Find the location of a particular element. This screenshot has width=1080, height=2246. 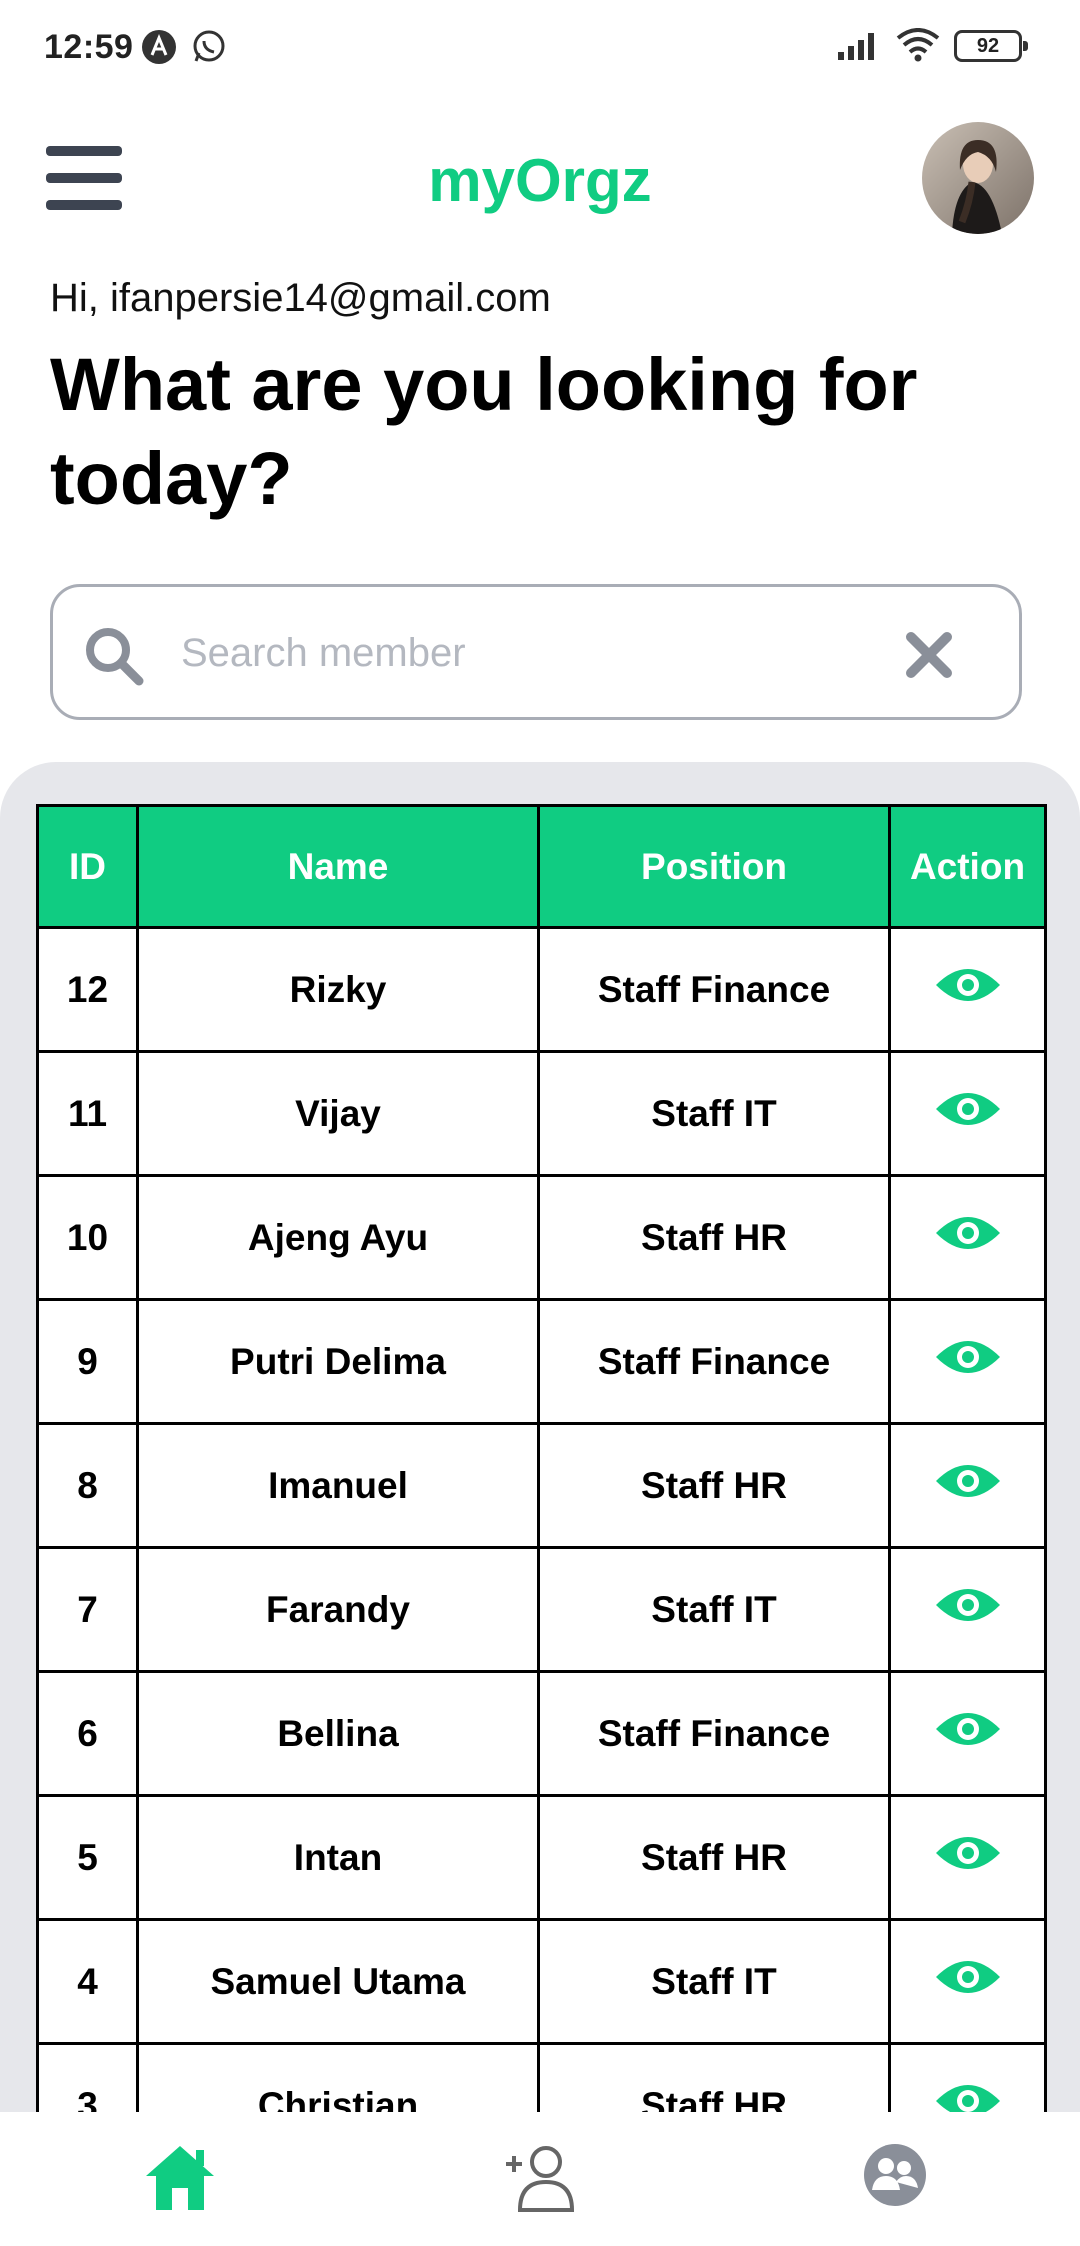

table-row: 12 Rizky Staff Finance is located at coordinates (541, 989).